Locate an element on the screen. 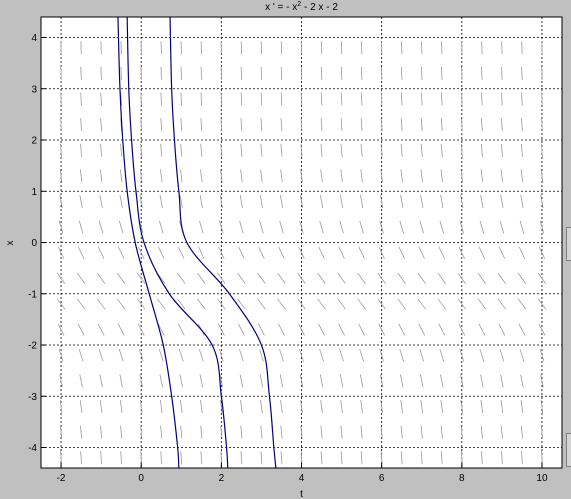 This screenshot has height=499, width=571. x-tick-label: 2 is located at coordinates (222, 478).